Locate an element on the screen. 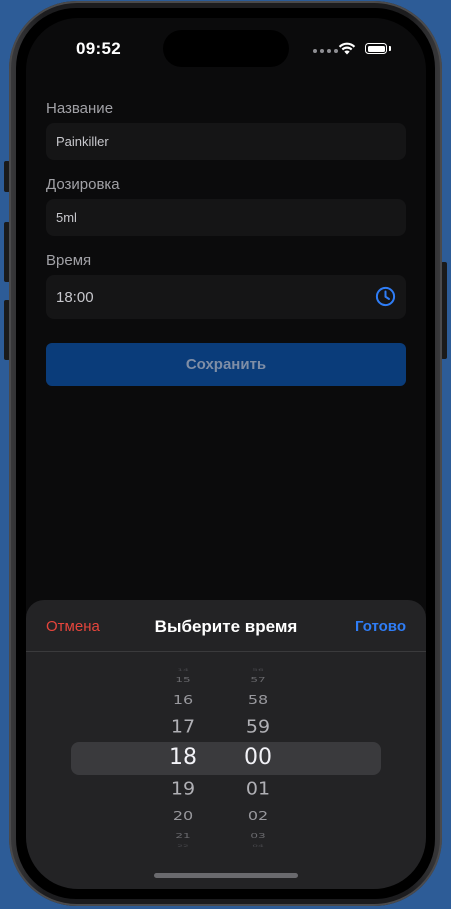 The width and height of the screenshot is (451, 909). picker-selection-highlight is located at coordinates (226, 758).